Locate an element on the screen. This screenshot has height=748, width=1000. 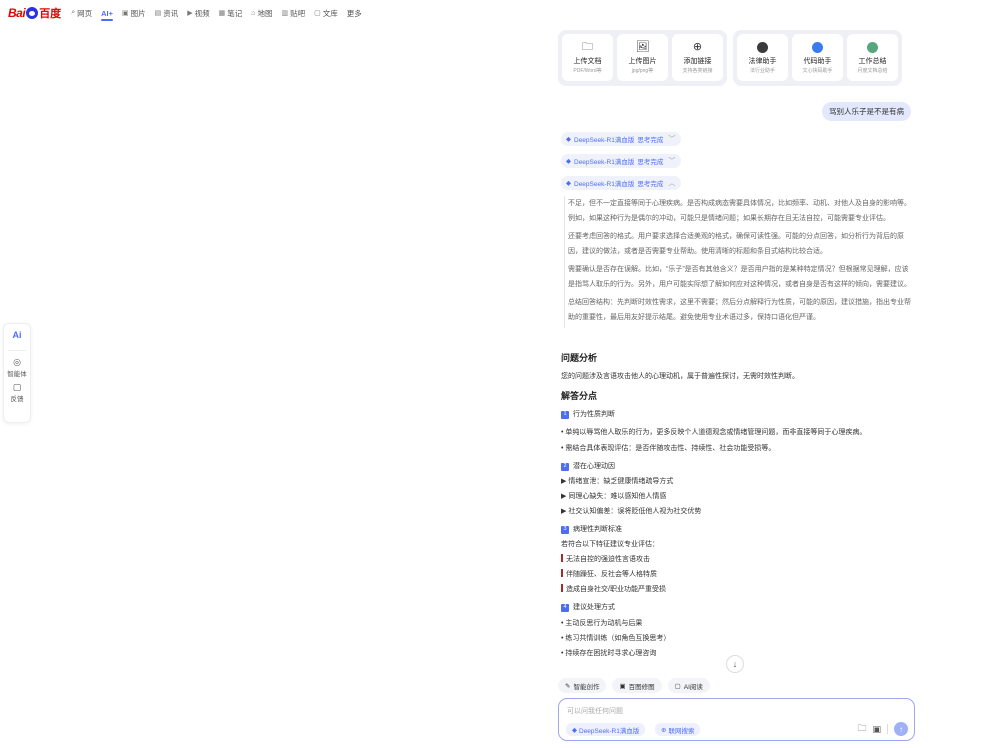
nav-label: 笔记 is located at coordinates (235, 13).